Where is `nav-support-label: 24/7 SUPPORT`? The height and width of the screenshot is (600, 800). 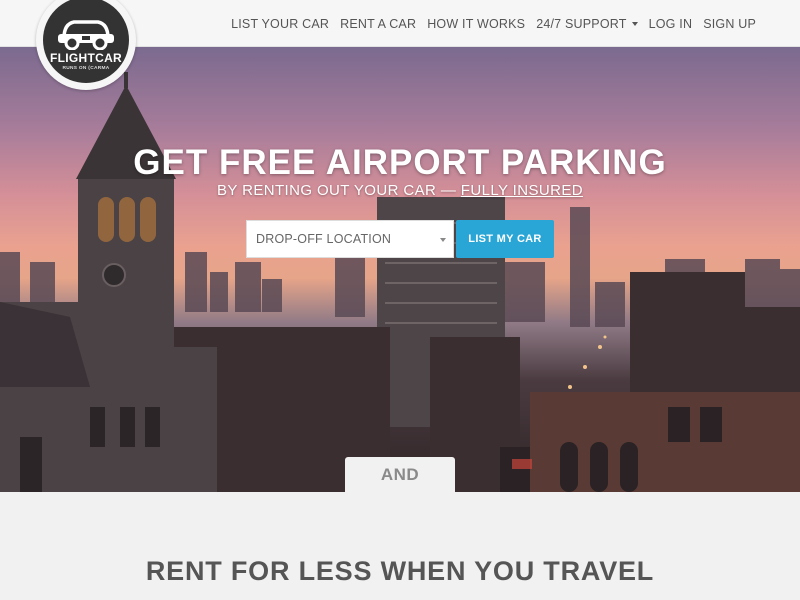
nav-support-label: 24/7 SUPPORT is located at coordinates (581, 23).